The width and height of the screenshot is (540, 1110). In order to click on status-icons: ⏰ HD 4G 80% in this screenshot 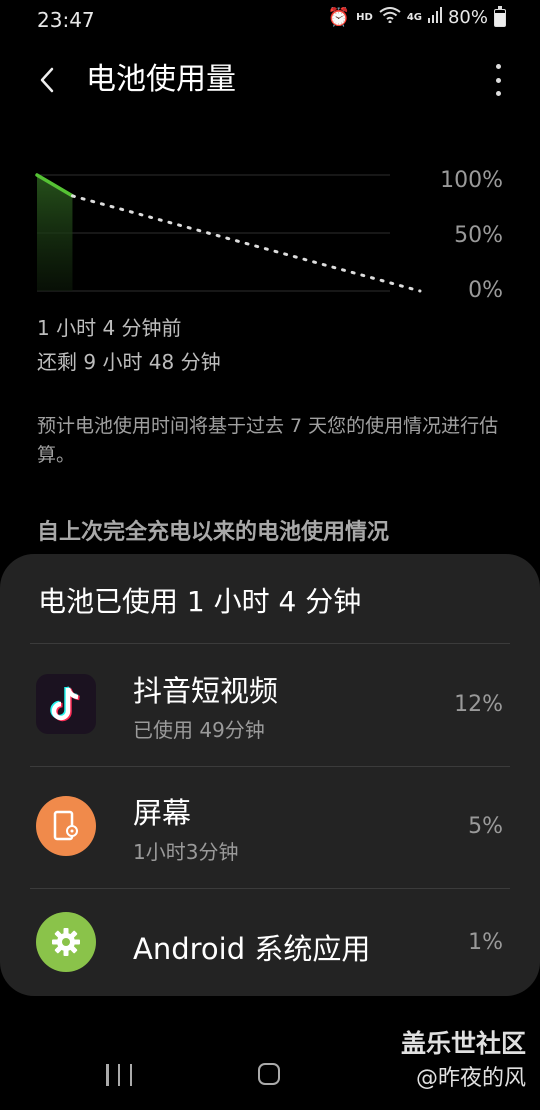, I will do `click(416, 16)`.